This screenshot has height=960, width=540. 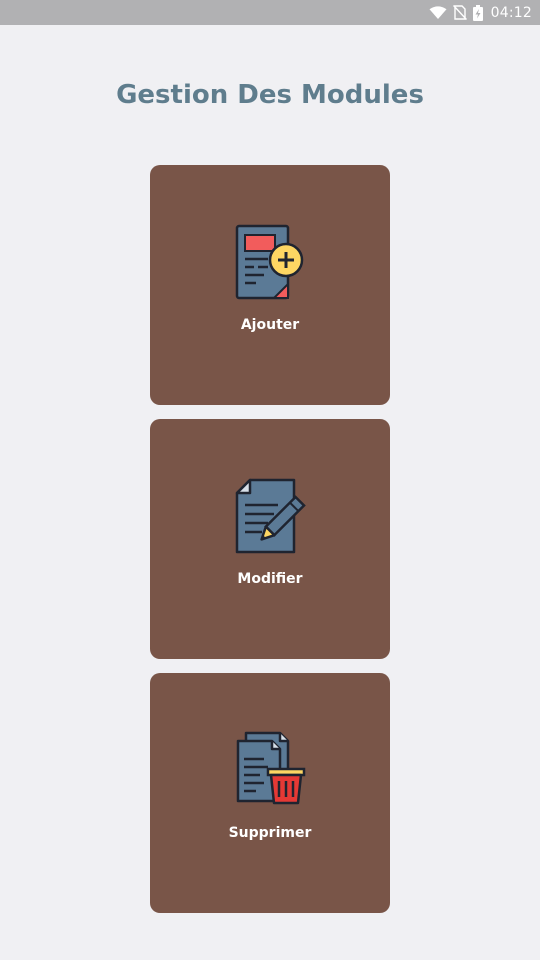 I want to click on document-add-icon, so click(x=270, y=263).